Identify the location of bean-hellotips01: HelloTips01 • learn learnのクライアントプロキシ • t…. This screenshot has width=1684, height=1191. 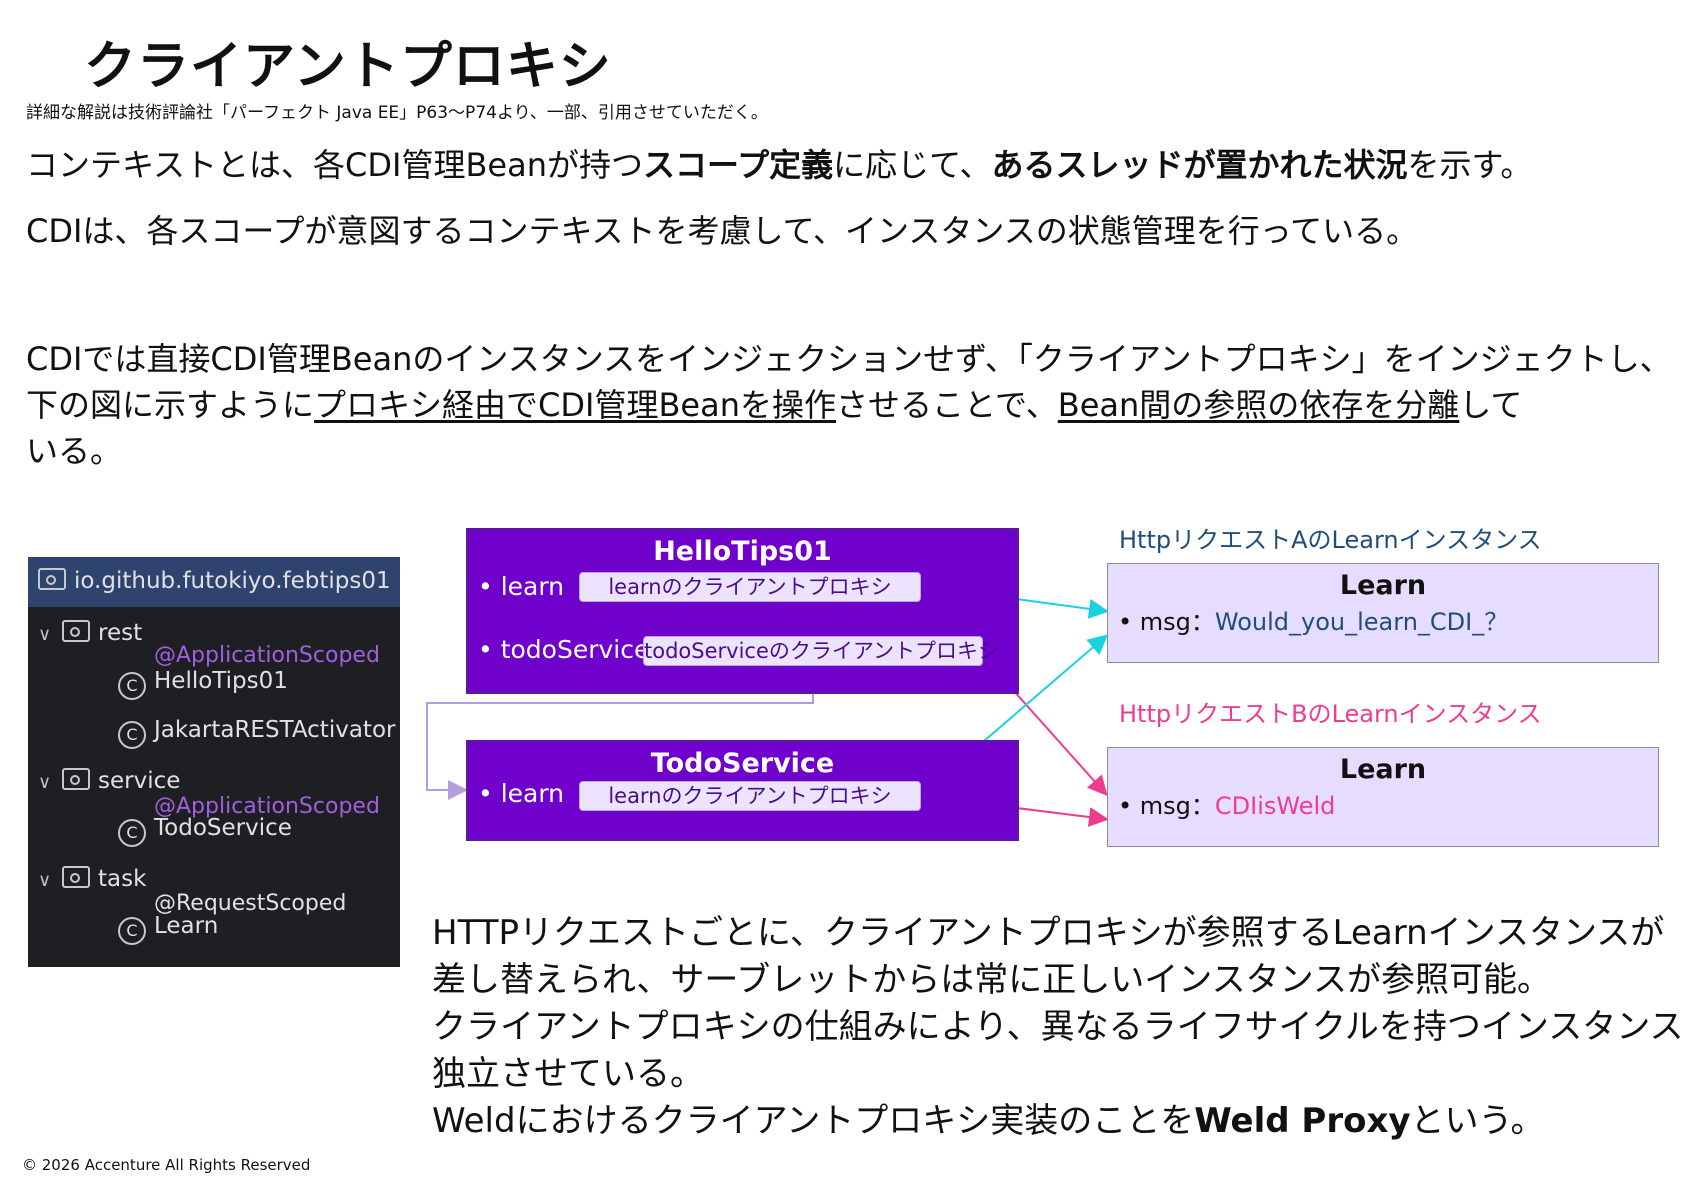
(742, 611).